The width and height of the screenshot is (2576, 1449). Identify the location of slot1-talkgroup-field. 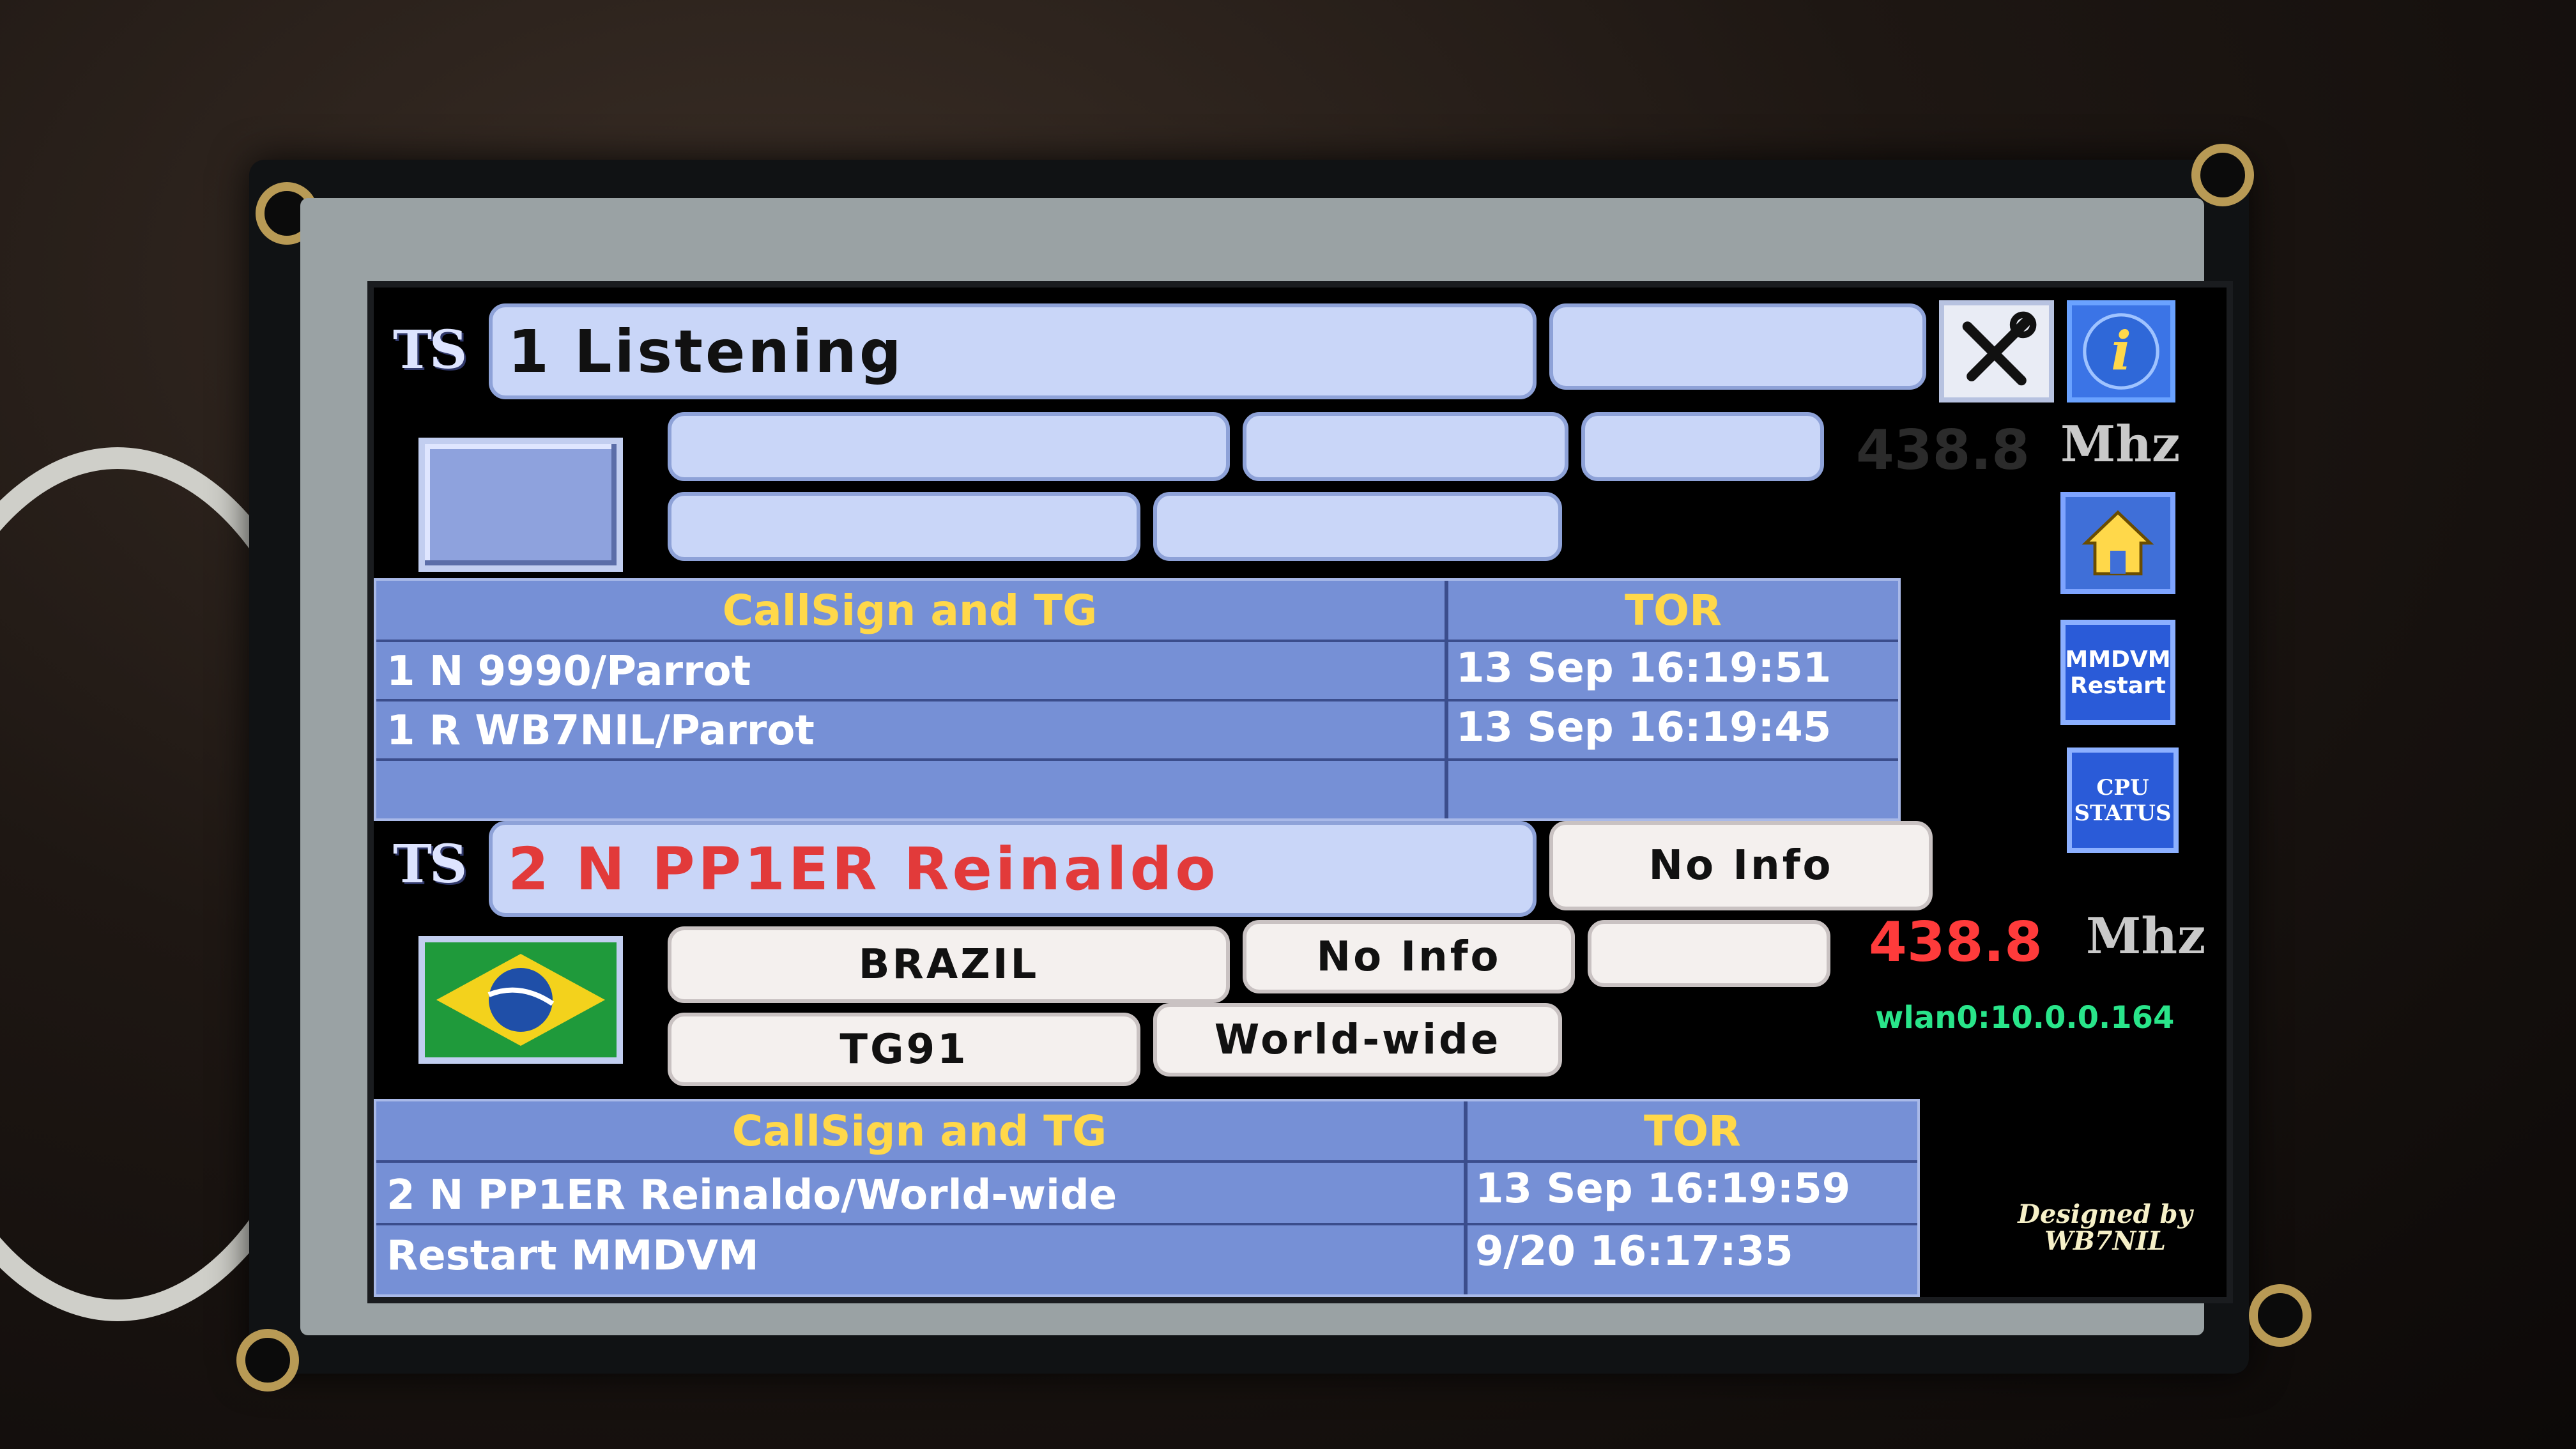
(904, 526).